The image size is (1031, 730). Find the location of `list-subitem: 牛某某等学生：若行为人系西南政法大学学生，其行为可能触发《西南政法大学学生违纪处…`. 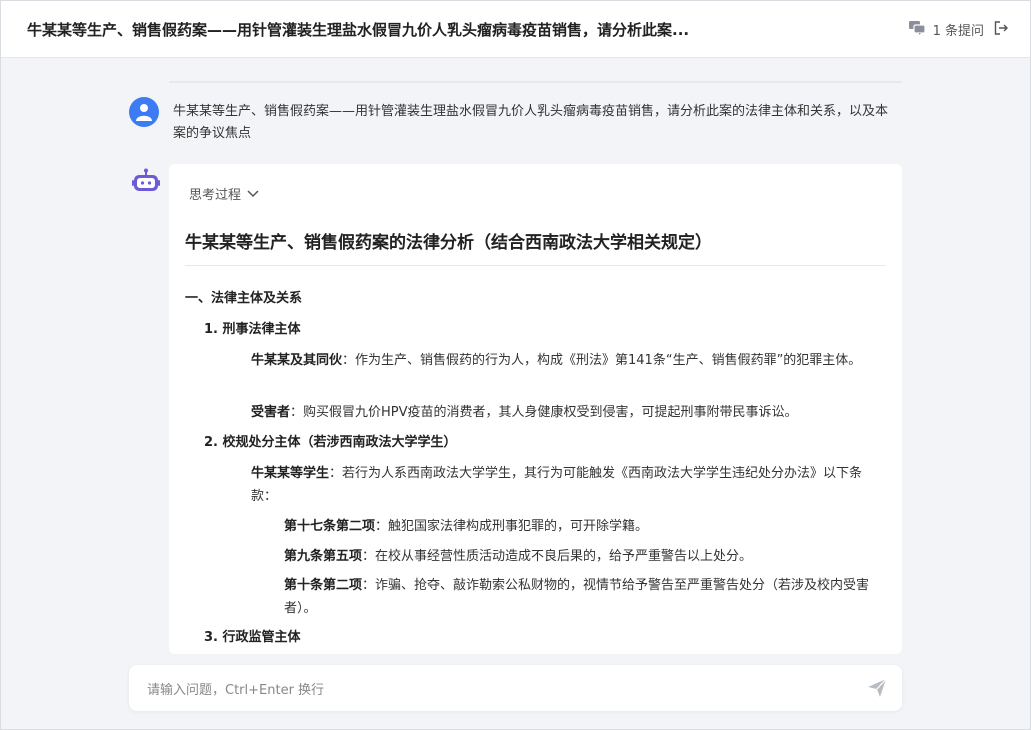

list-subitem: 牛某某等学生：若行为人系西南政法大学学生，其行为可能触发《西南政法大学学生违纪处… is located at coordinates (557, 485).